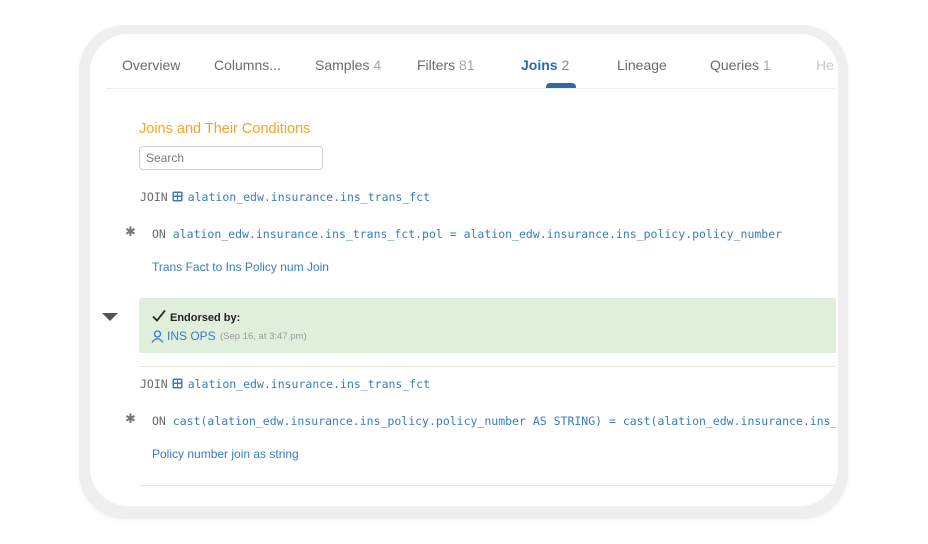  What do you see at coordinates (205, 318) in the screenshot?
I see `endorsed-by-label: Endorsed by:` at bounding box center [205, 318].